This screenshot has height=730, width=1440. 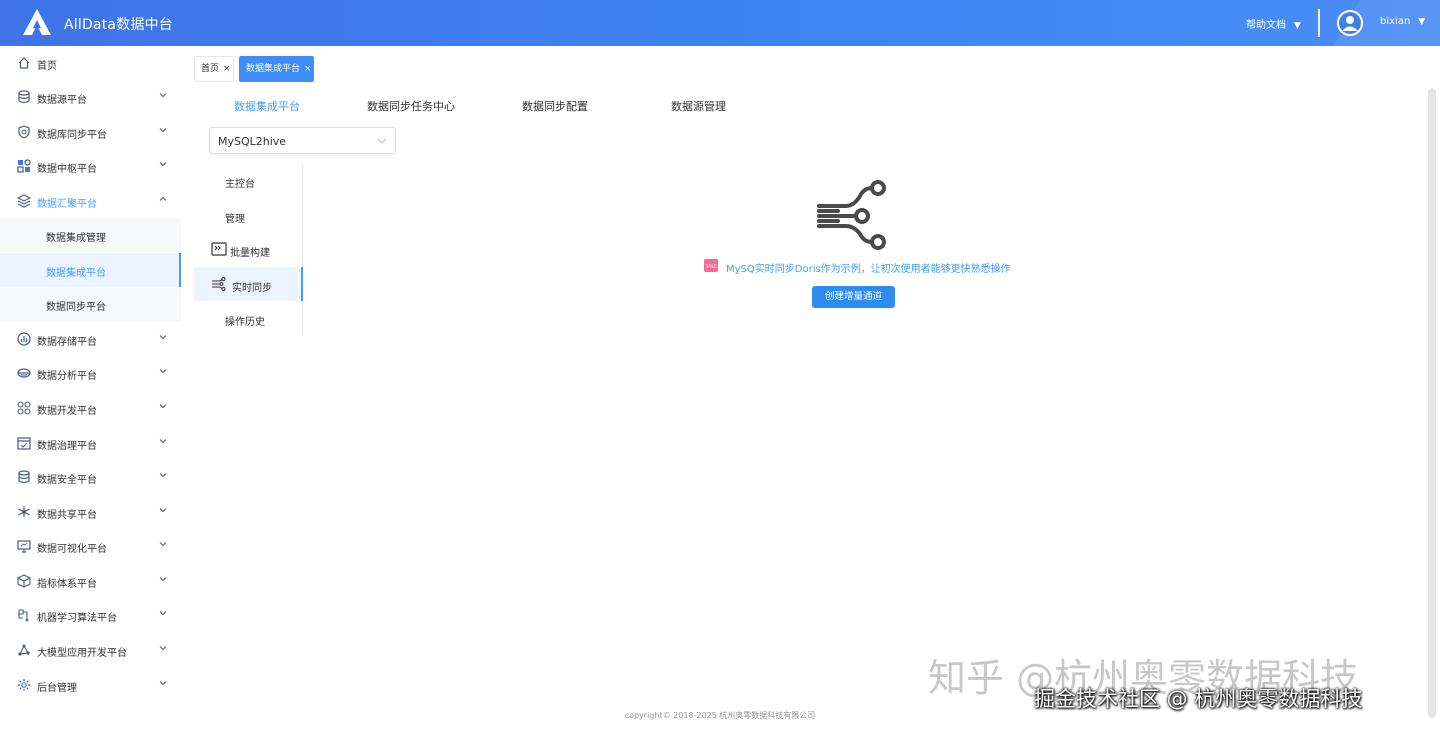 I want to click on sidebar-item-development: 数据开发平台, so click(x=90, y=408).